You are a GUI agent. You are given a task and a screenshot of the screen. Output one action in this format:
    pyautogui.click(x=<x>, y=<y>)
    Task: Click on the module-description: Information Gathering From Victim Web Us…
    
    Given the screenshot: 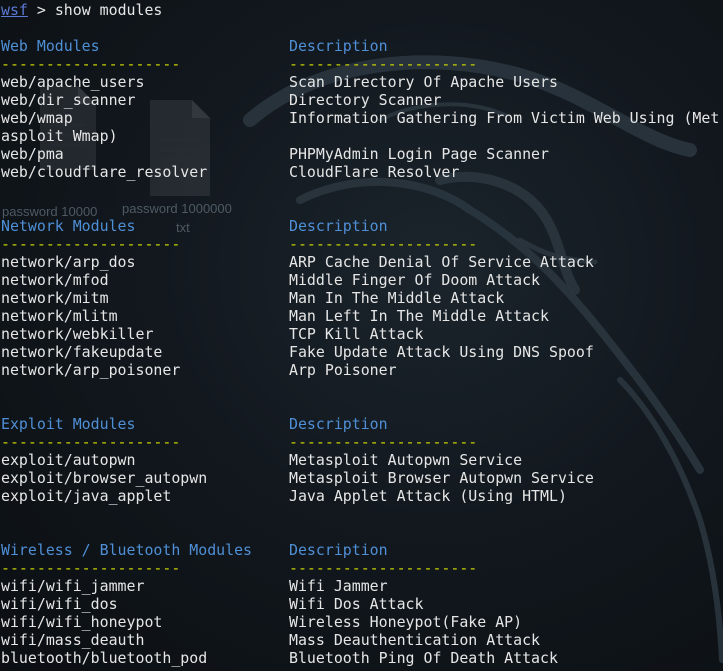 What is the action you would take?
    pyautogui.click(x=504, y=118)
    